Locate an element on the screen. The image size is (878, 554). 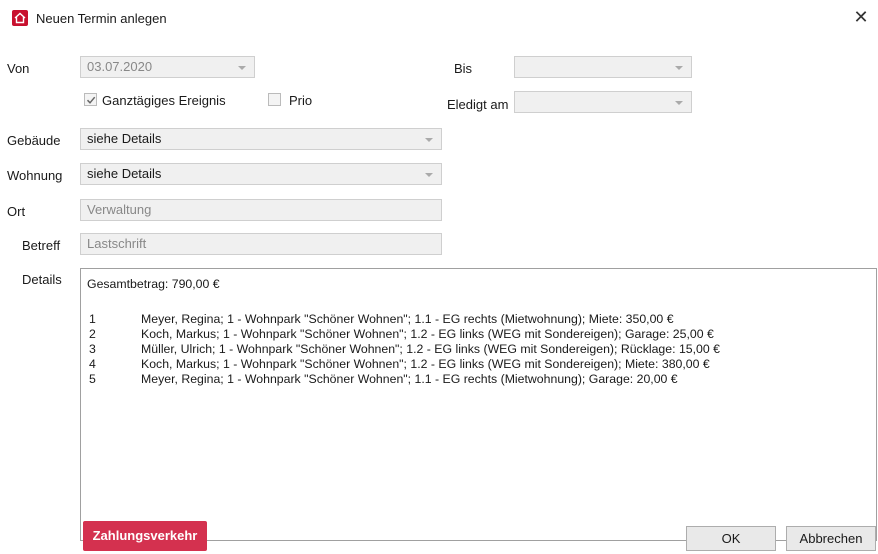
allday-checkbox is located at coordinates (90, 99).